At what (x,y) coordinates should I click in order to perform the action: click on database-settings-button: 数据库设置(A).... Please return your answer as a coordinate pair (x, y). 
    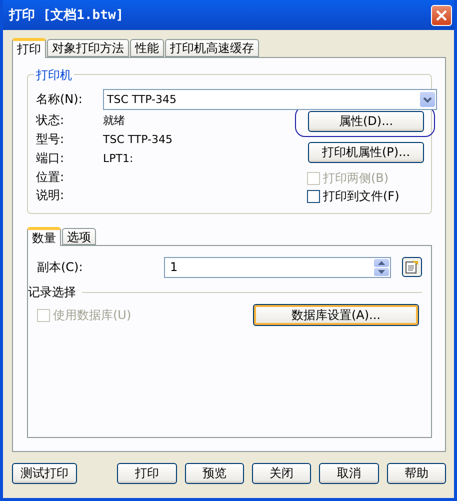
    Looking at the image, I should click on (336, 315).